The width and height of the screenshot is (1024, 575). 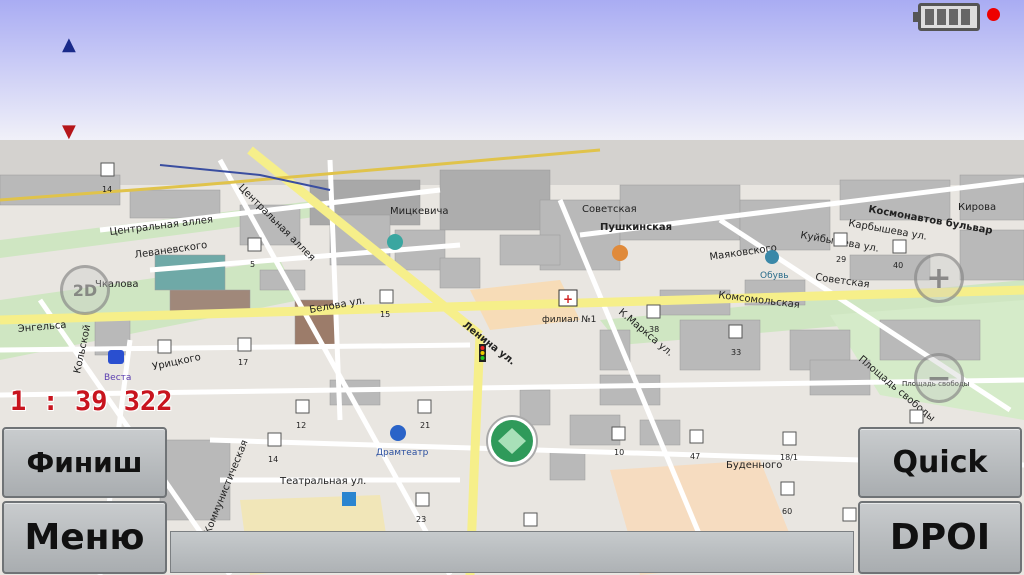 I want to click on current-position-marker, so click(x=512, y=441).